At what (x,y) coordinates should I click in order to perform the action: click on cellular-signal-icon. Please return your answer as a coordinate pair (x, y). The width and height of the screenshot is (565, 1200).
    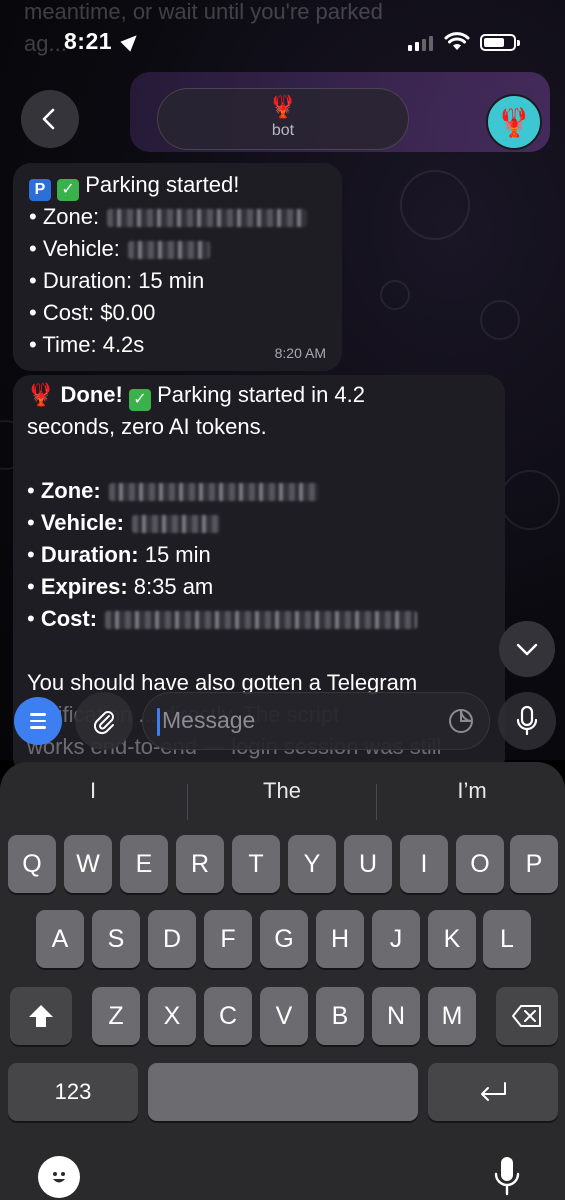
    Looking at the image, I should click on (420, 43).